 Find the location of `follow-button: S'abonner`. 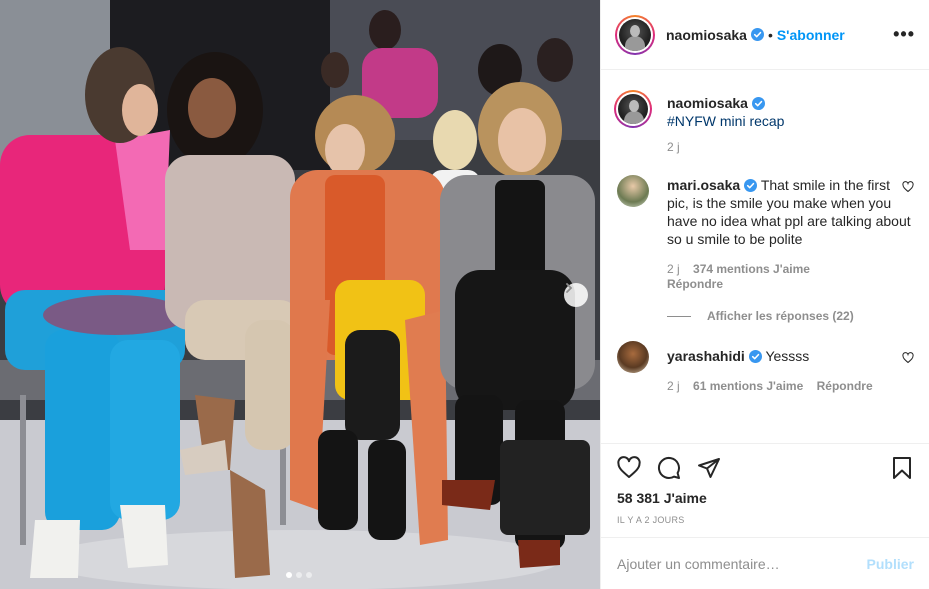

follow-button: S'abonner is located at coordinates (811, 35).